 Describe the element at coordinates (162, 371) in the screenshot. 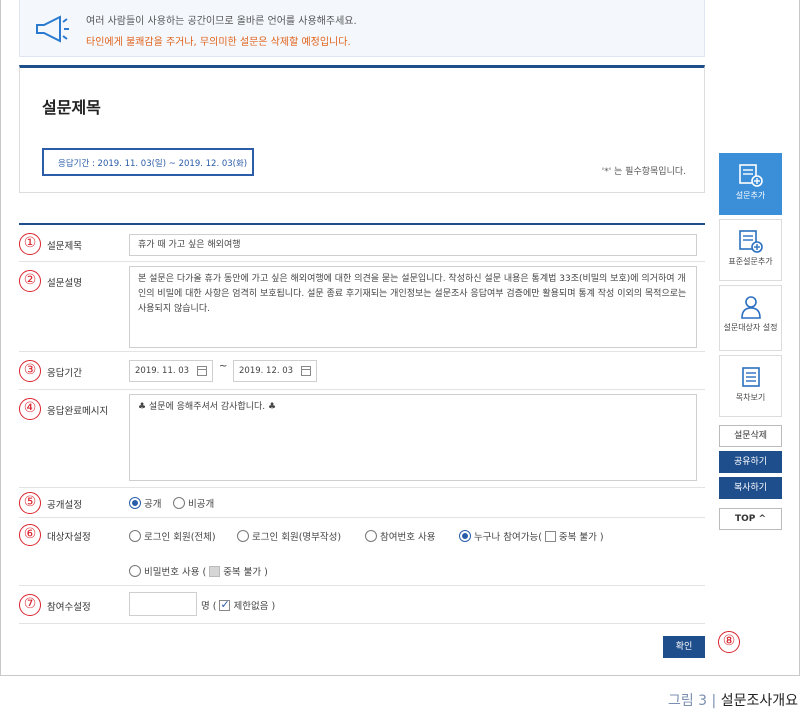

I see `start-date-value: 2019. 11. 03` at that location.